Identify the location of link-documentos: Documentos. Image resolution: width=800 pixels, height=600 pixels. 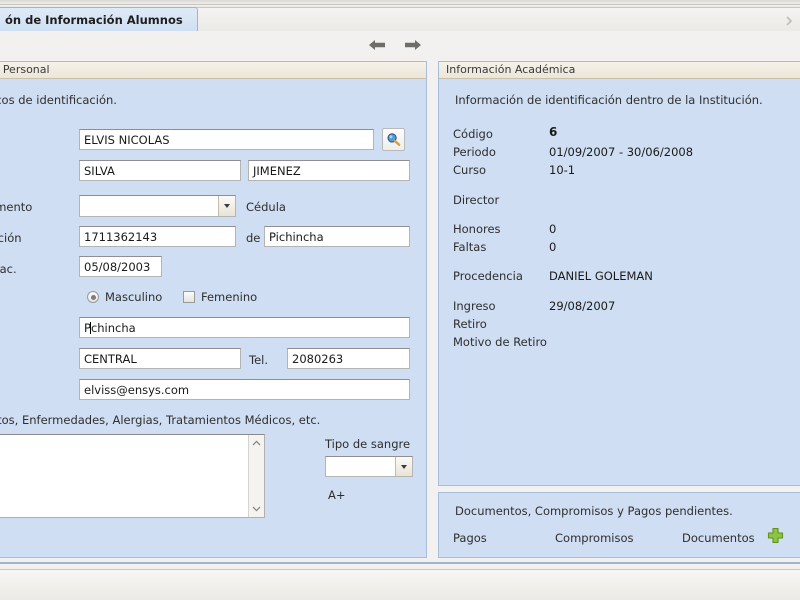
(718, 538).